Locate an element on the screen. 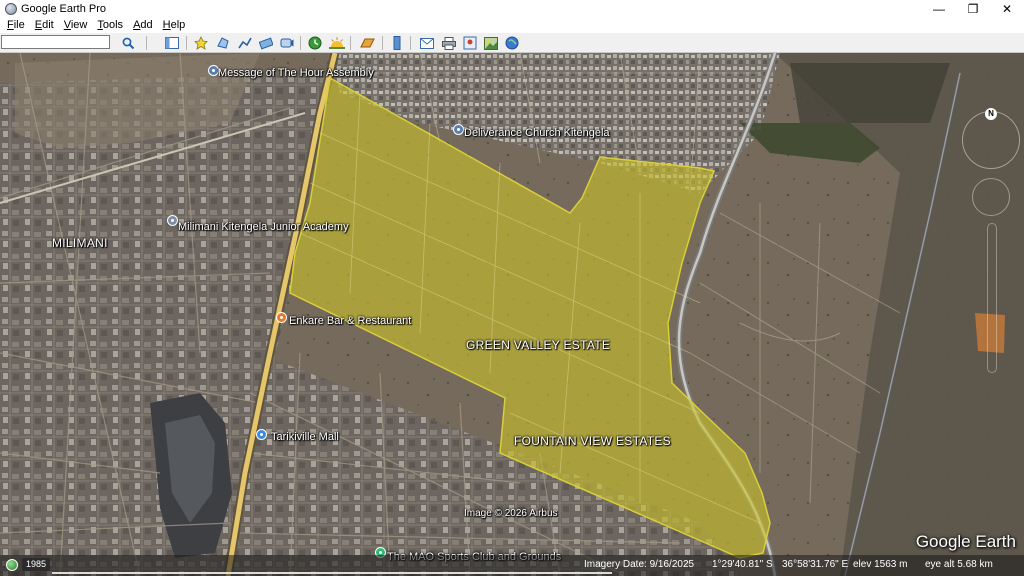 The height and width of the screenshot is (576, 1024). magnifier-icon is located at coordinates (128, 43).